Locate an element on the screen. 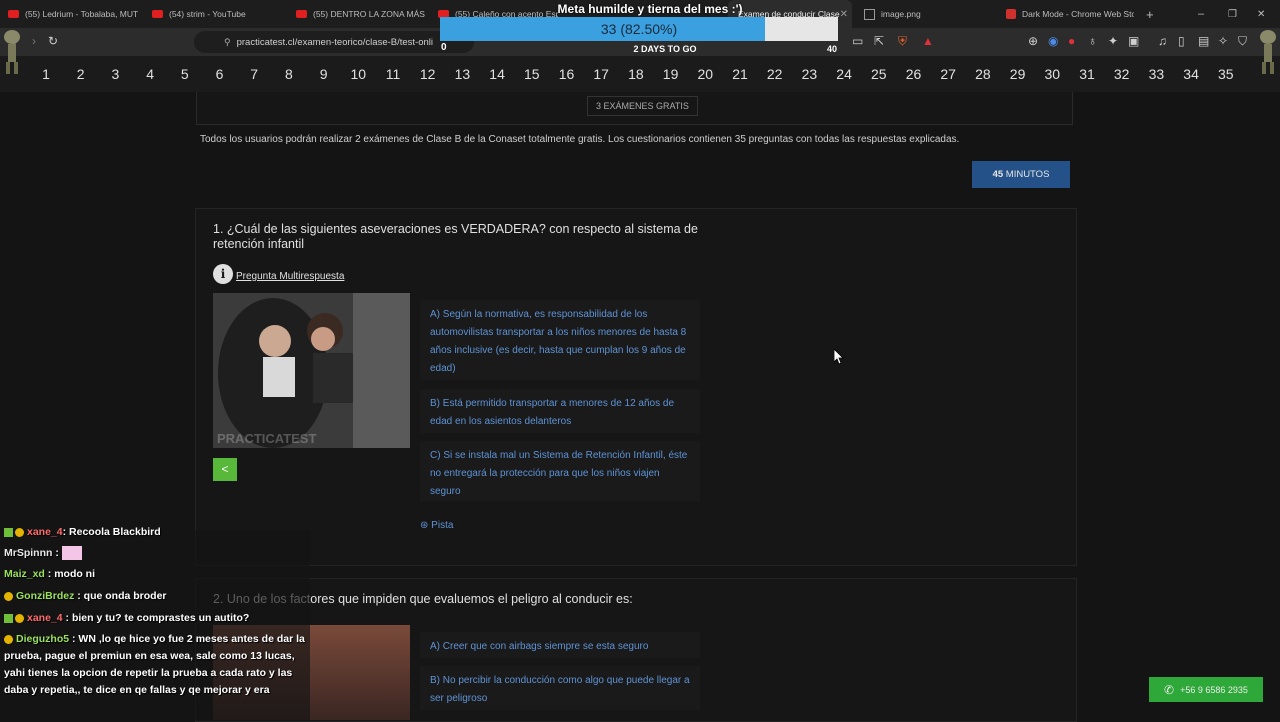  reload-icon: ↻ is located at coordinates (53, 41).